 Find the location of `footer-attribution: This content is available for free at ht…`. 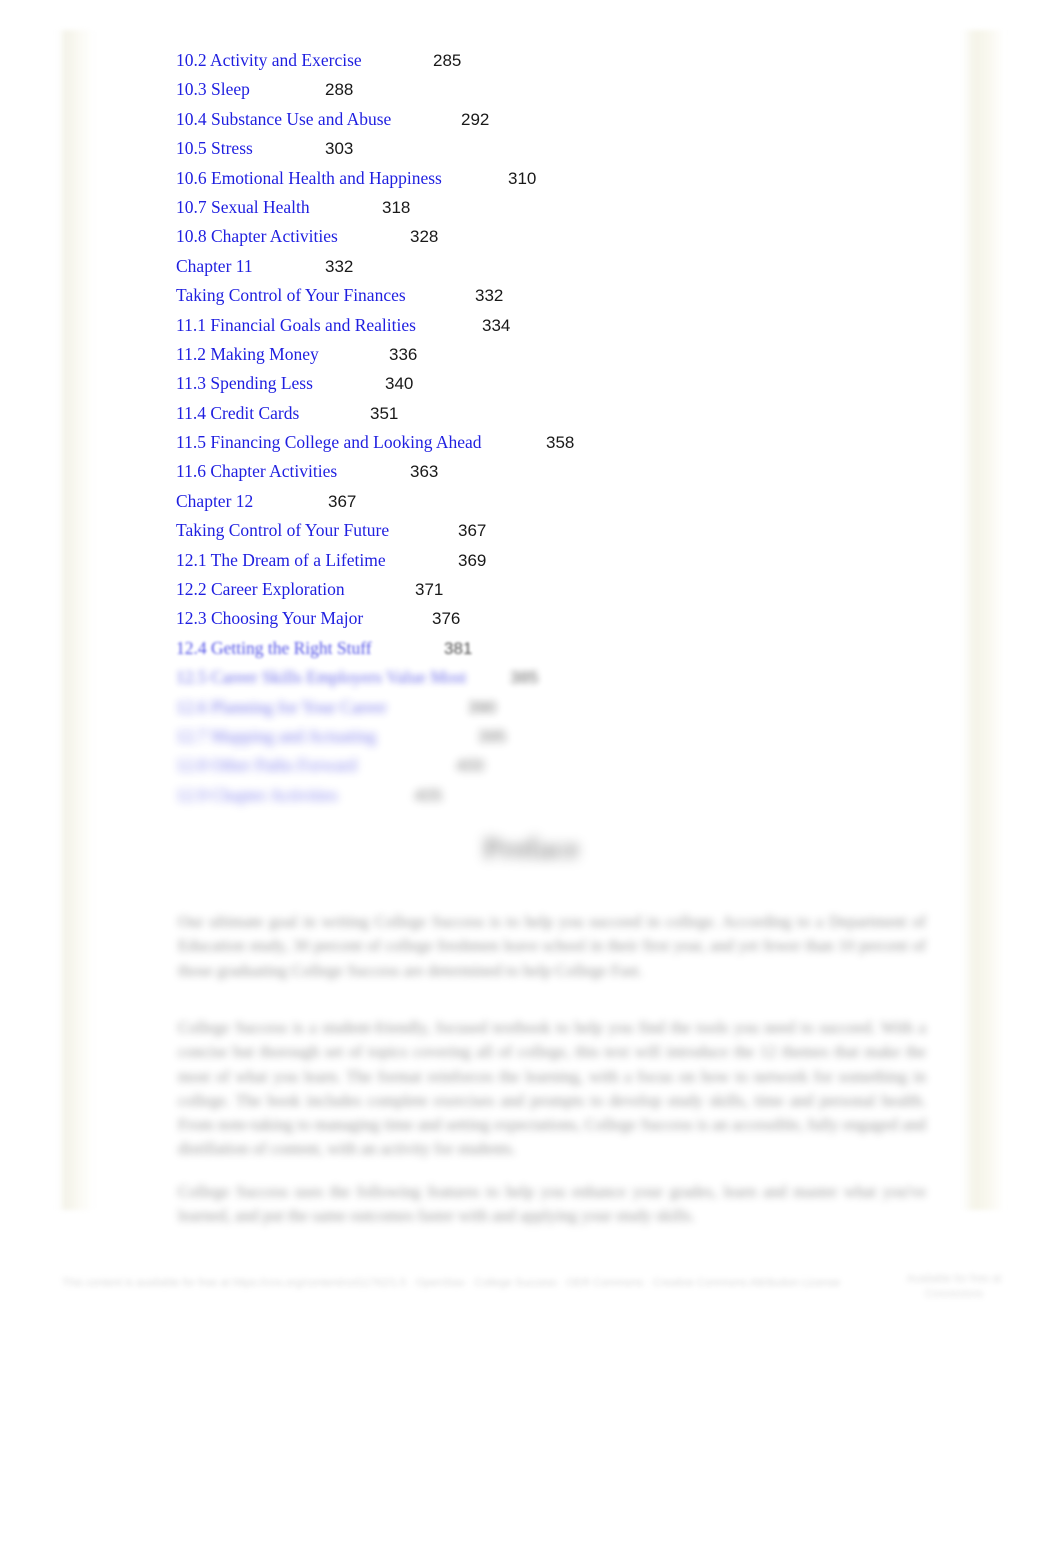

footer-attribution: This content is available for free at ht… is located at coordinates (451, 1283).